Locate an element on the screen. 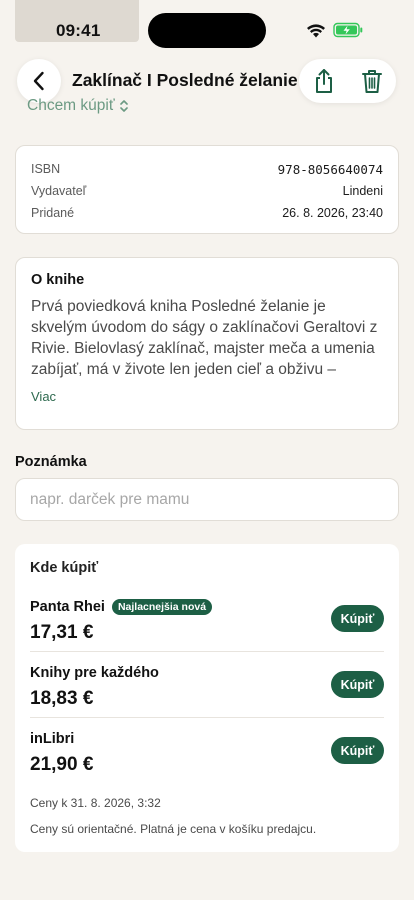 The image size is (414, 900). publisher-row: Vydavateľ Lindeni is located at coordinates (207, 191).